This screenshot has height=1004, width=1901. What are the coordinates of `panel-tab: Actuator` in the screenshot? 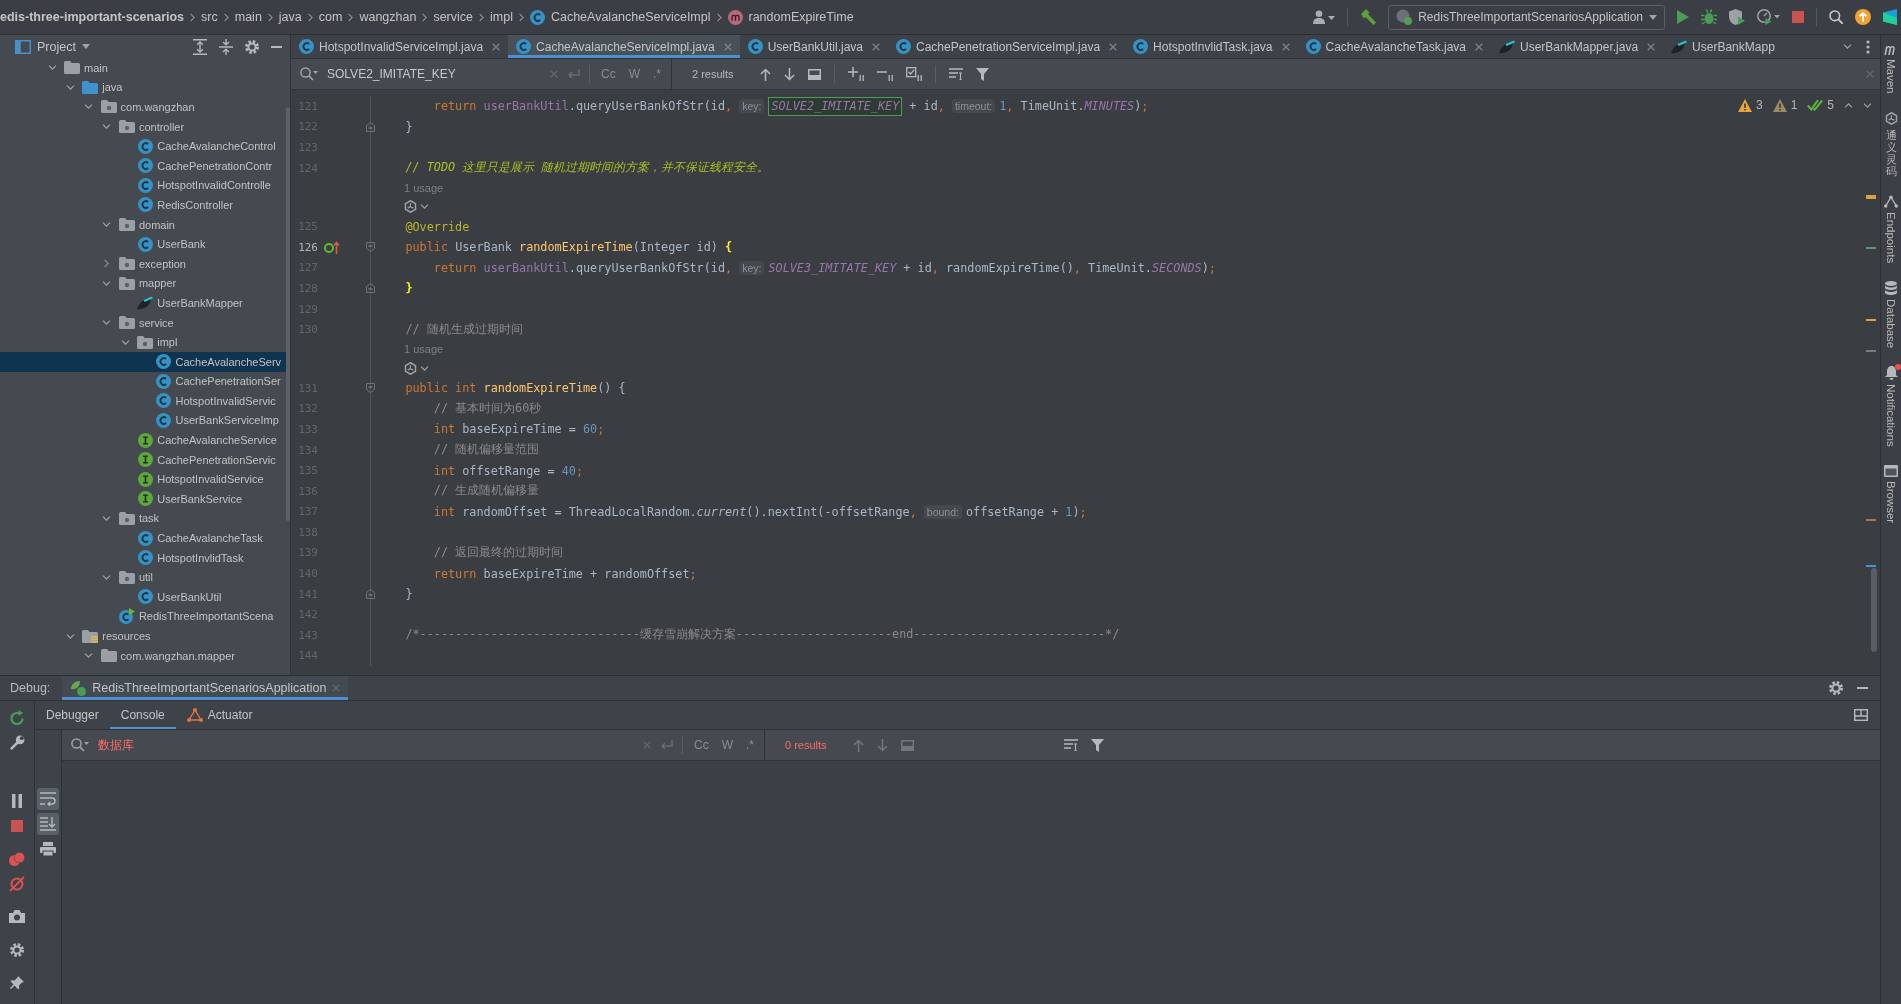 It's located at (219, 715).